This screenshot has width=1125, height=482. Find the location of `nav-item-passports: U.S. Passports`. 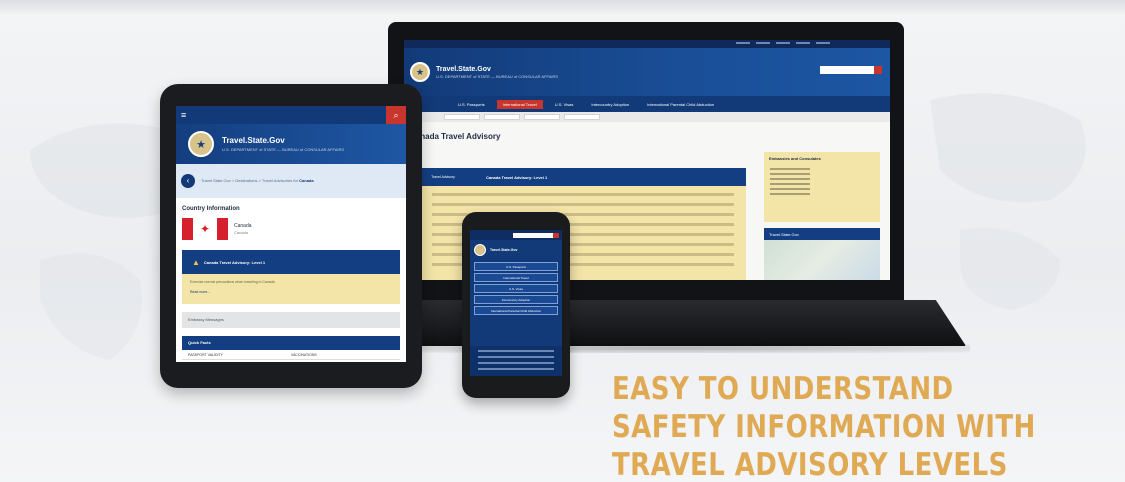

nav-item-passports: U.S. Passports is located at coordinates (471, 104).